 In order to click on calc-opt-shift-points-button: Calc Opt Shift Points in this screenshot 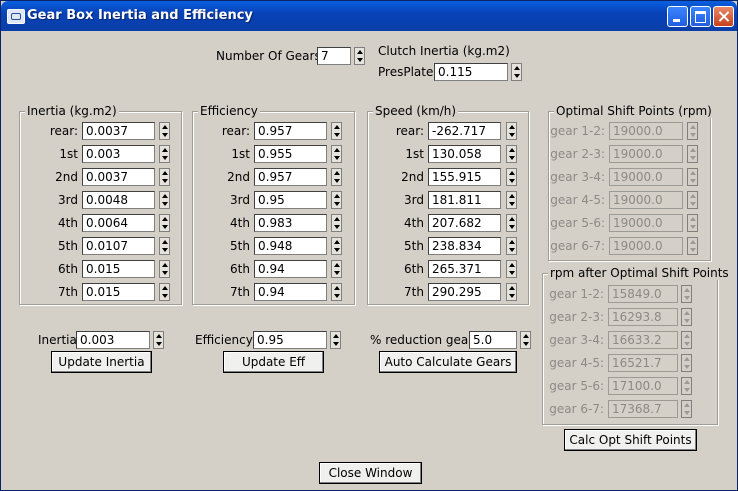, I will do `click(630, 440)`.